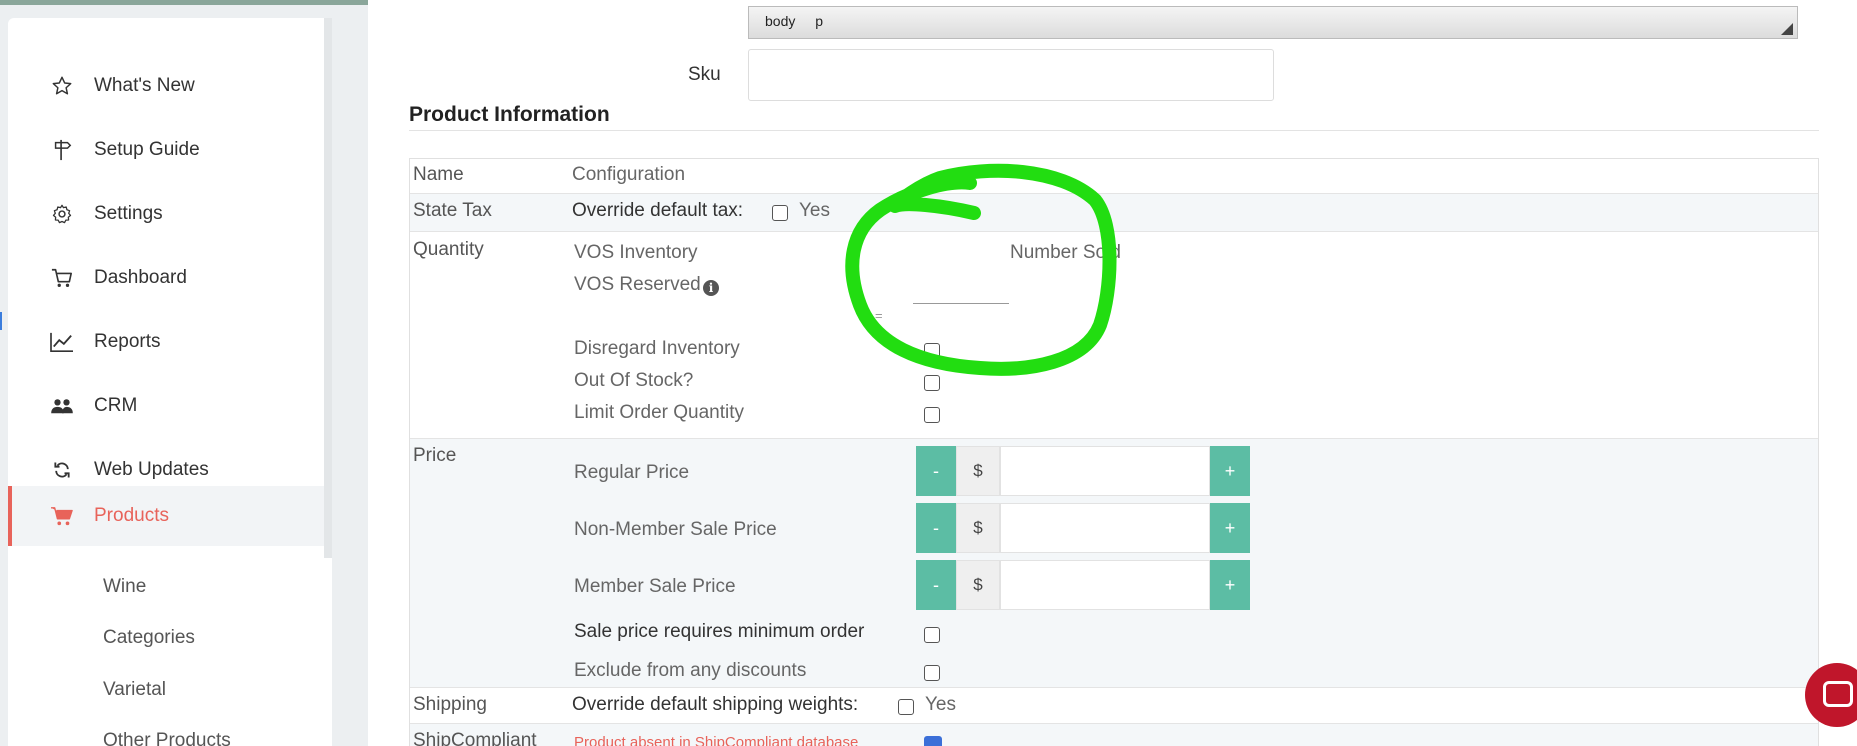 Image resolution: width=1857 pixels, height=746 pixels. Describe the element at coordinates (62, 86) in the screenshot. I see `star-icon` at that location.